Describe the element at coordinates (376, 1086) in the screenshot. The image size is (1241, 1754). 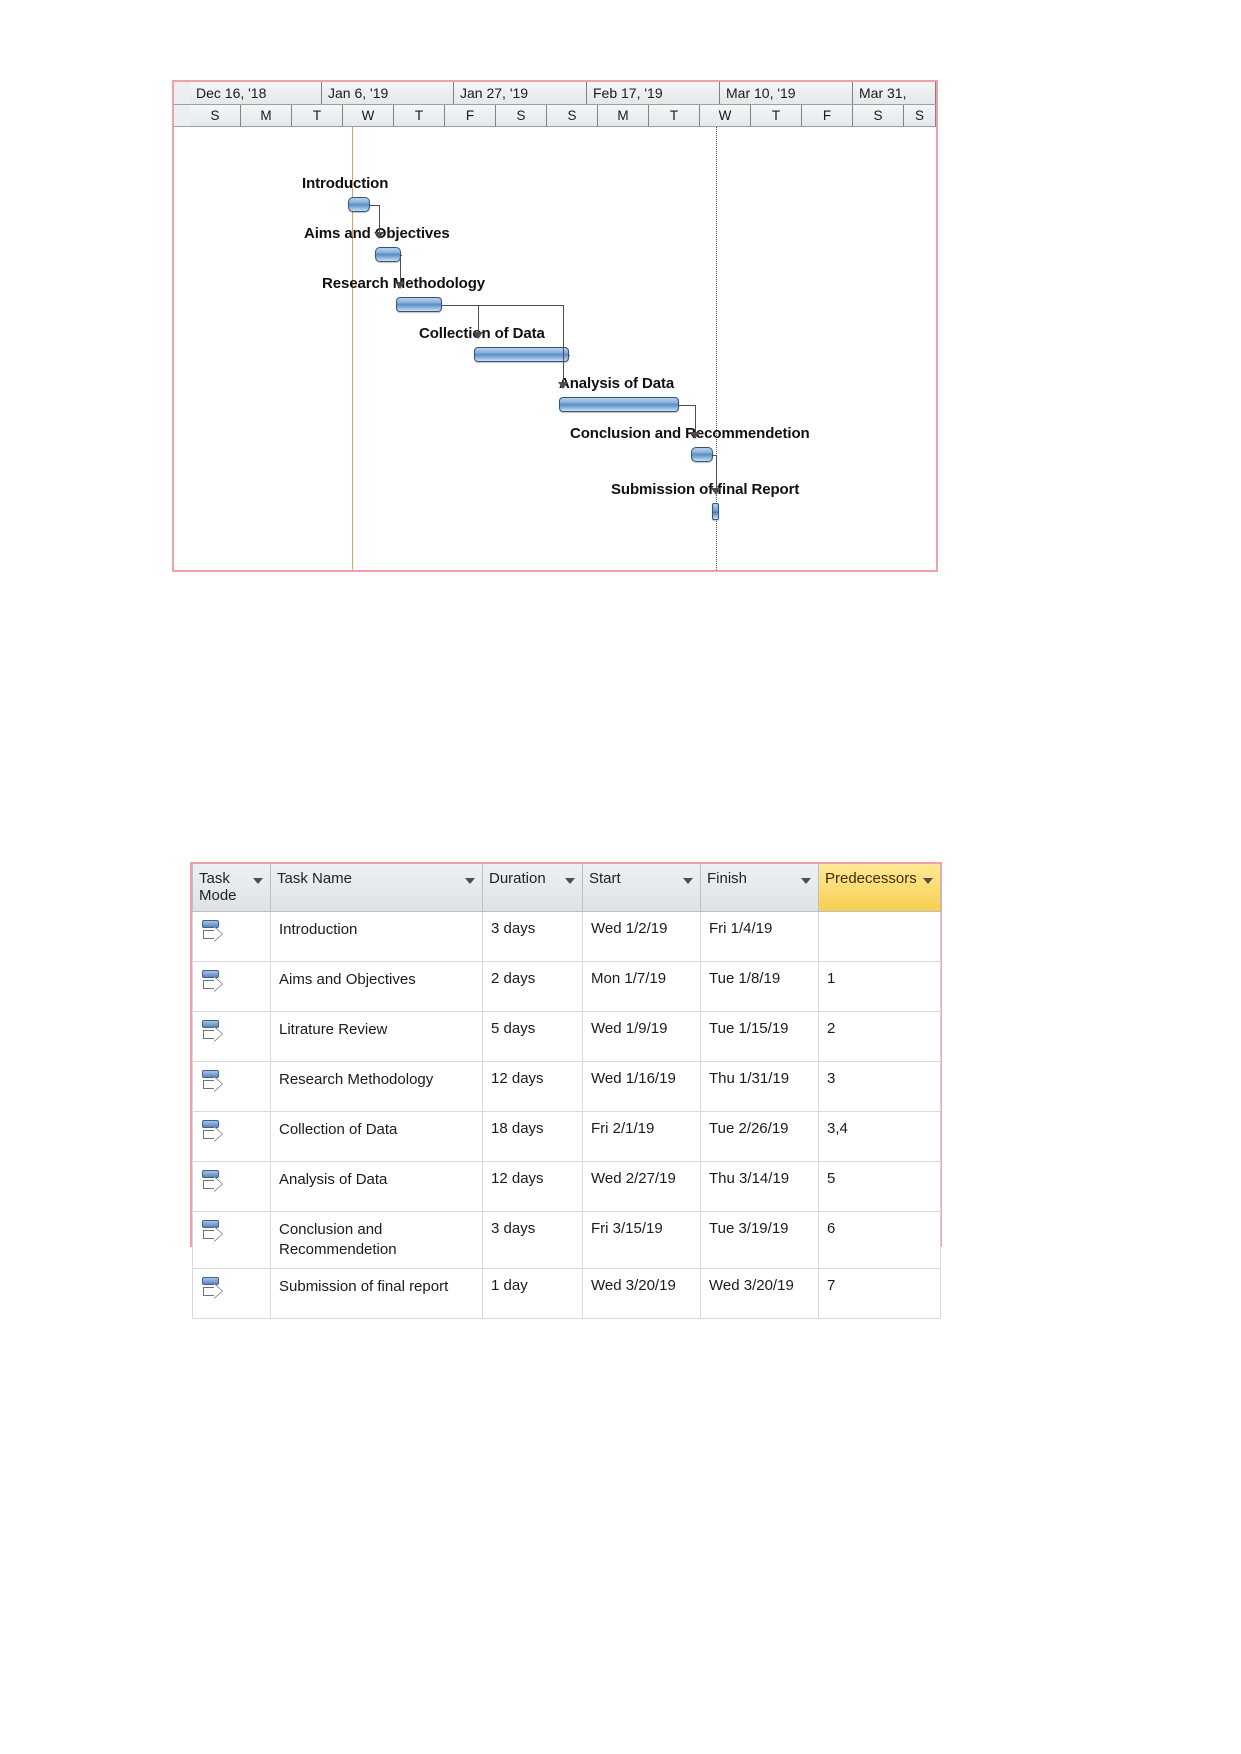
I see `cell-name: Research Methodology` at that location.